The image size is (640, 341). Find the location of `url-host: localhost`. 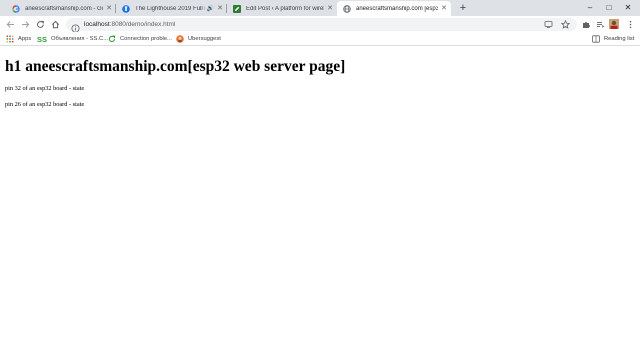

url-host: localhost is located at coordinates (97, 24).